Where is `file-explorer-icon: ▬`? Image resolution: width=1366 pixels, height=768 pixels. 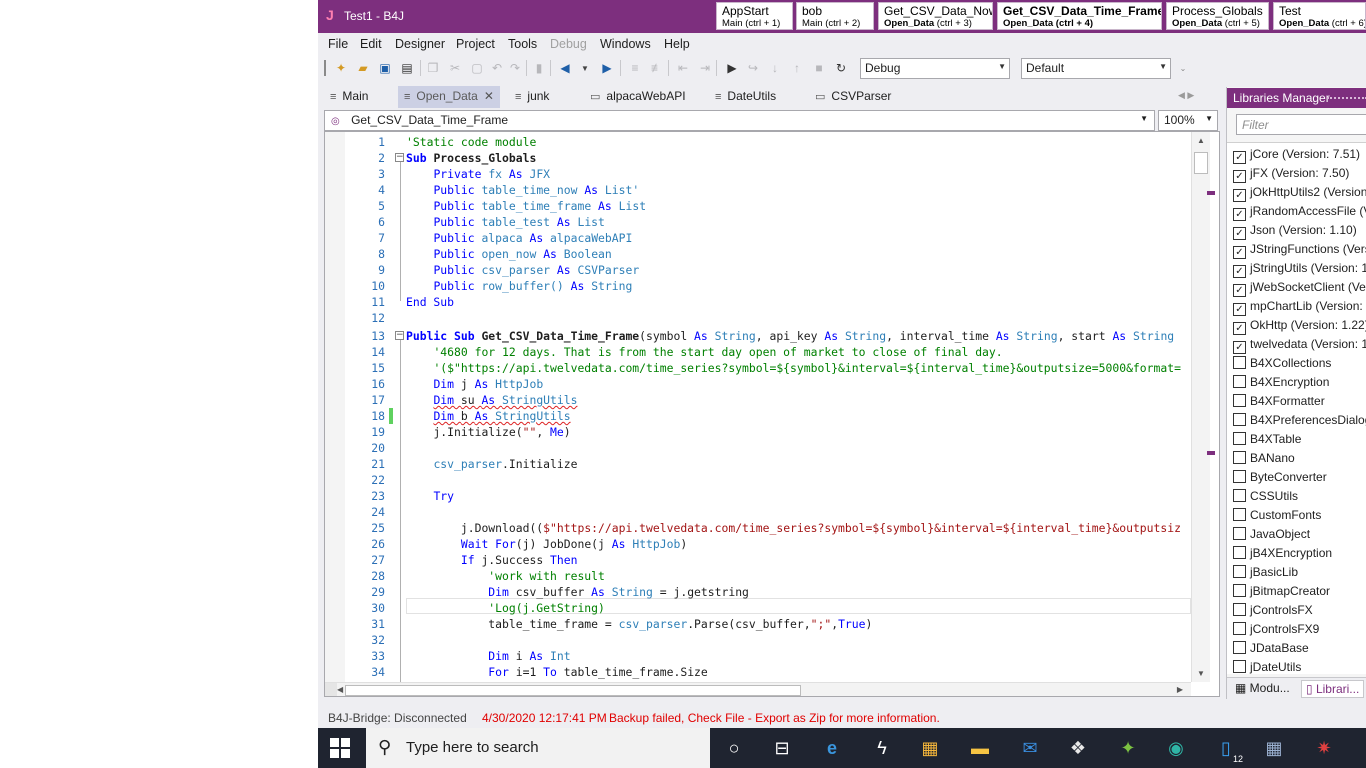
file-explorer-icon: ▬ is located at coordinates (980, 748).